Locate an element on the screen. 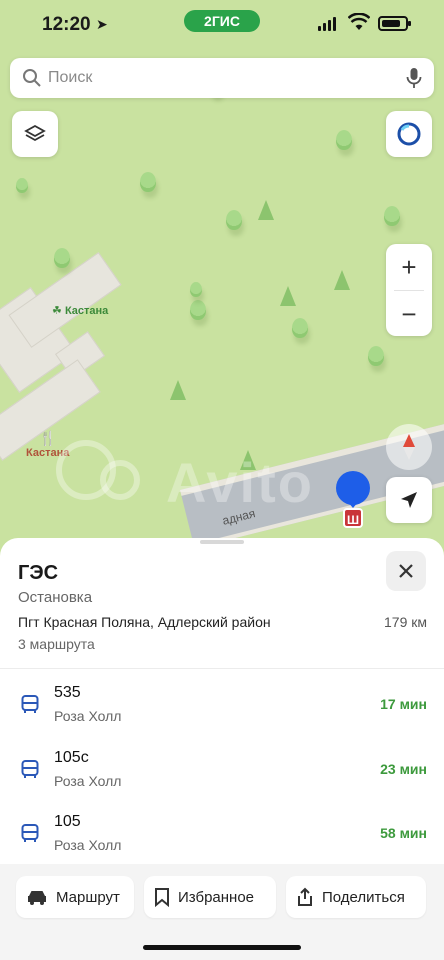 The image size is (444, 960). watermark-logo-icon is located at coordinates (120, 480).